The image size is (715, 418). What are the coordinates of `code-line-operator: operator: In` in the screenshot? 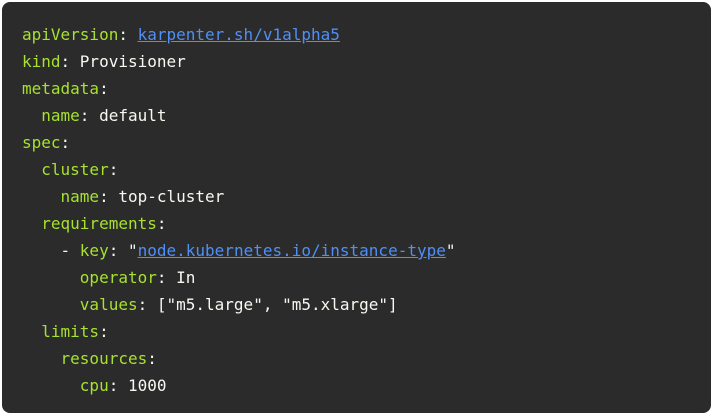 It's located at (137, 277).